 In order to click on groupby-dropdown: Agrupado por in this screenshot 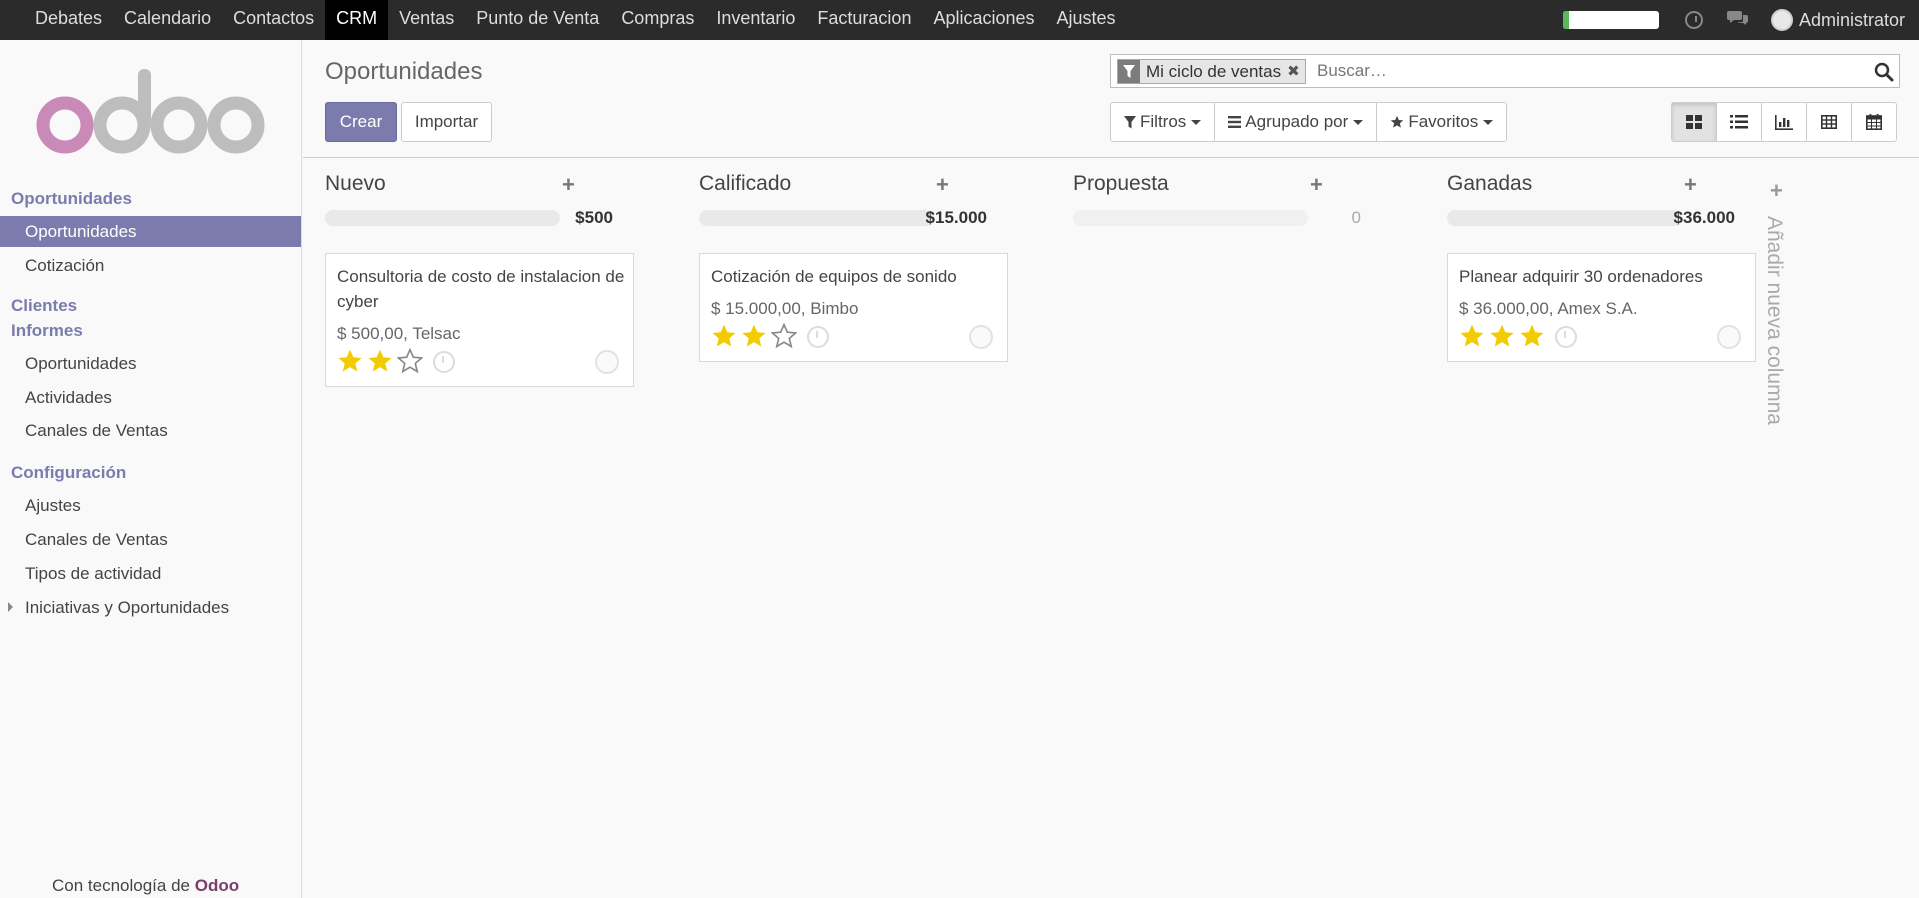, I will do `click(1296, 122)`.